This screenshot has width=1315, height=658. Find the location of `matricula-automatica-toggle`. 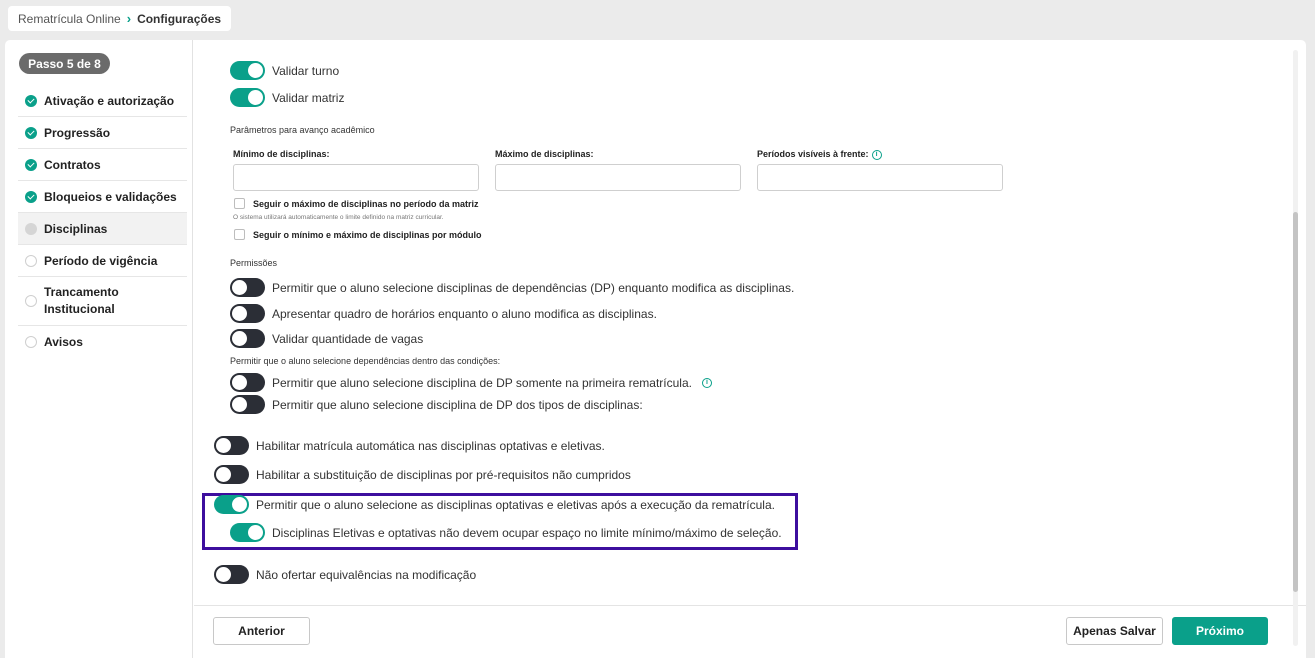

matricula-automatica-toggle is located at coordinates (231, 445).